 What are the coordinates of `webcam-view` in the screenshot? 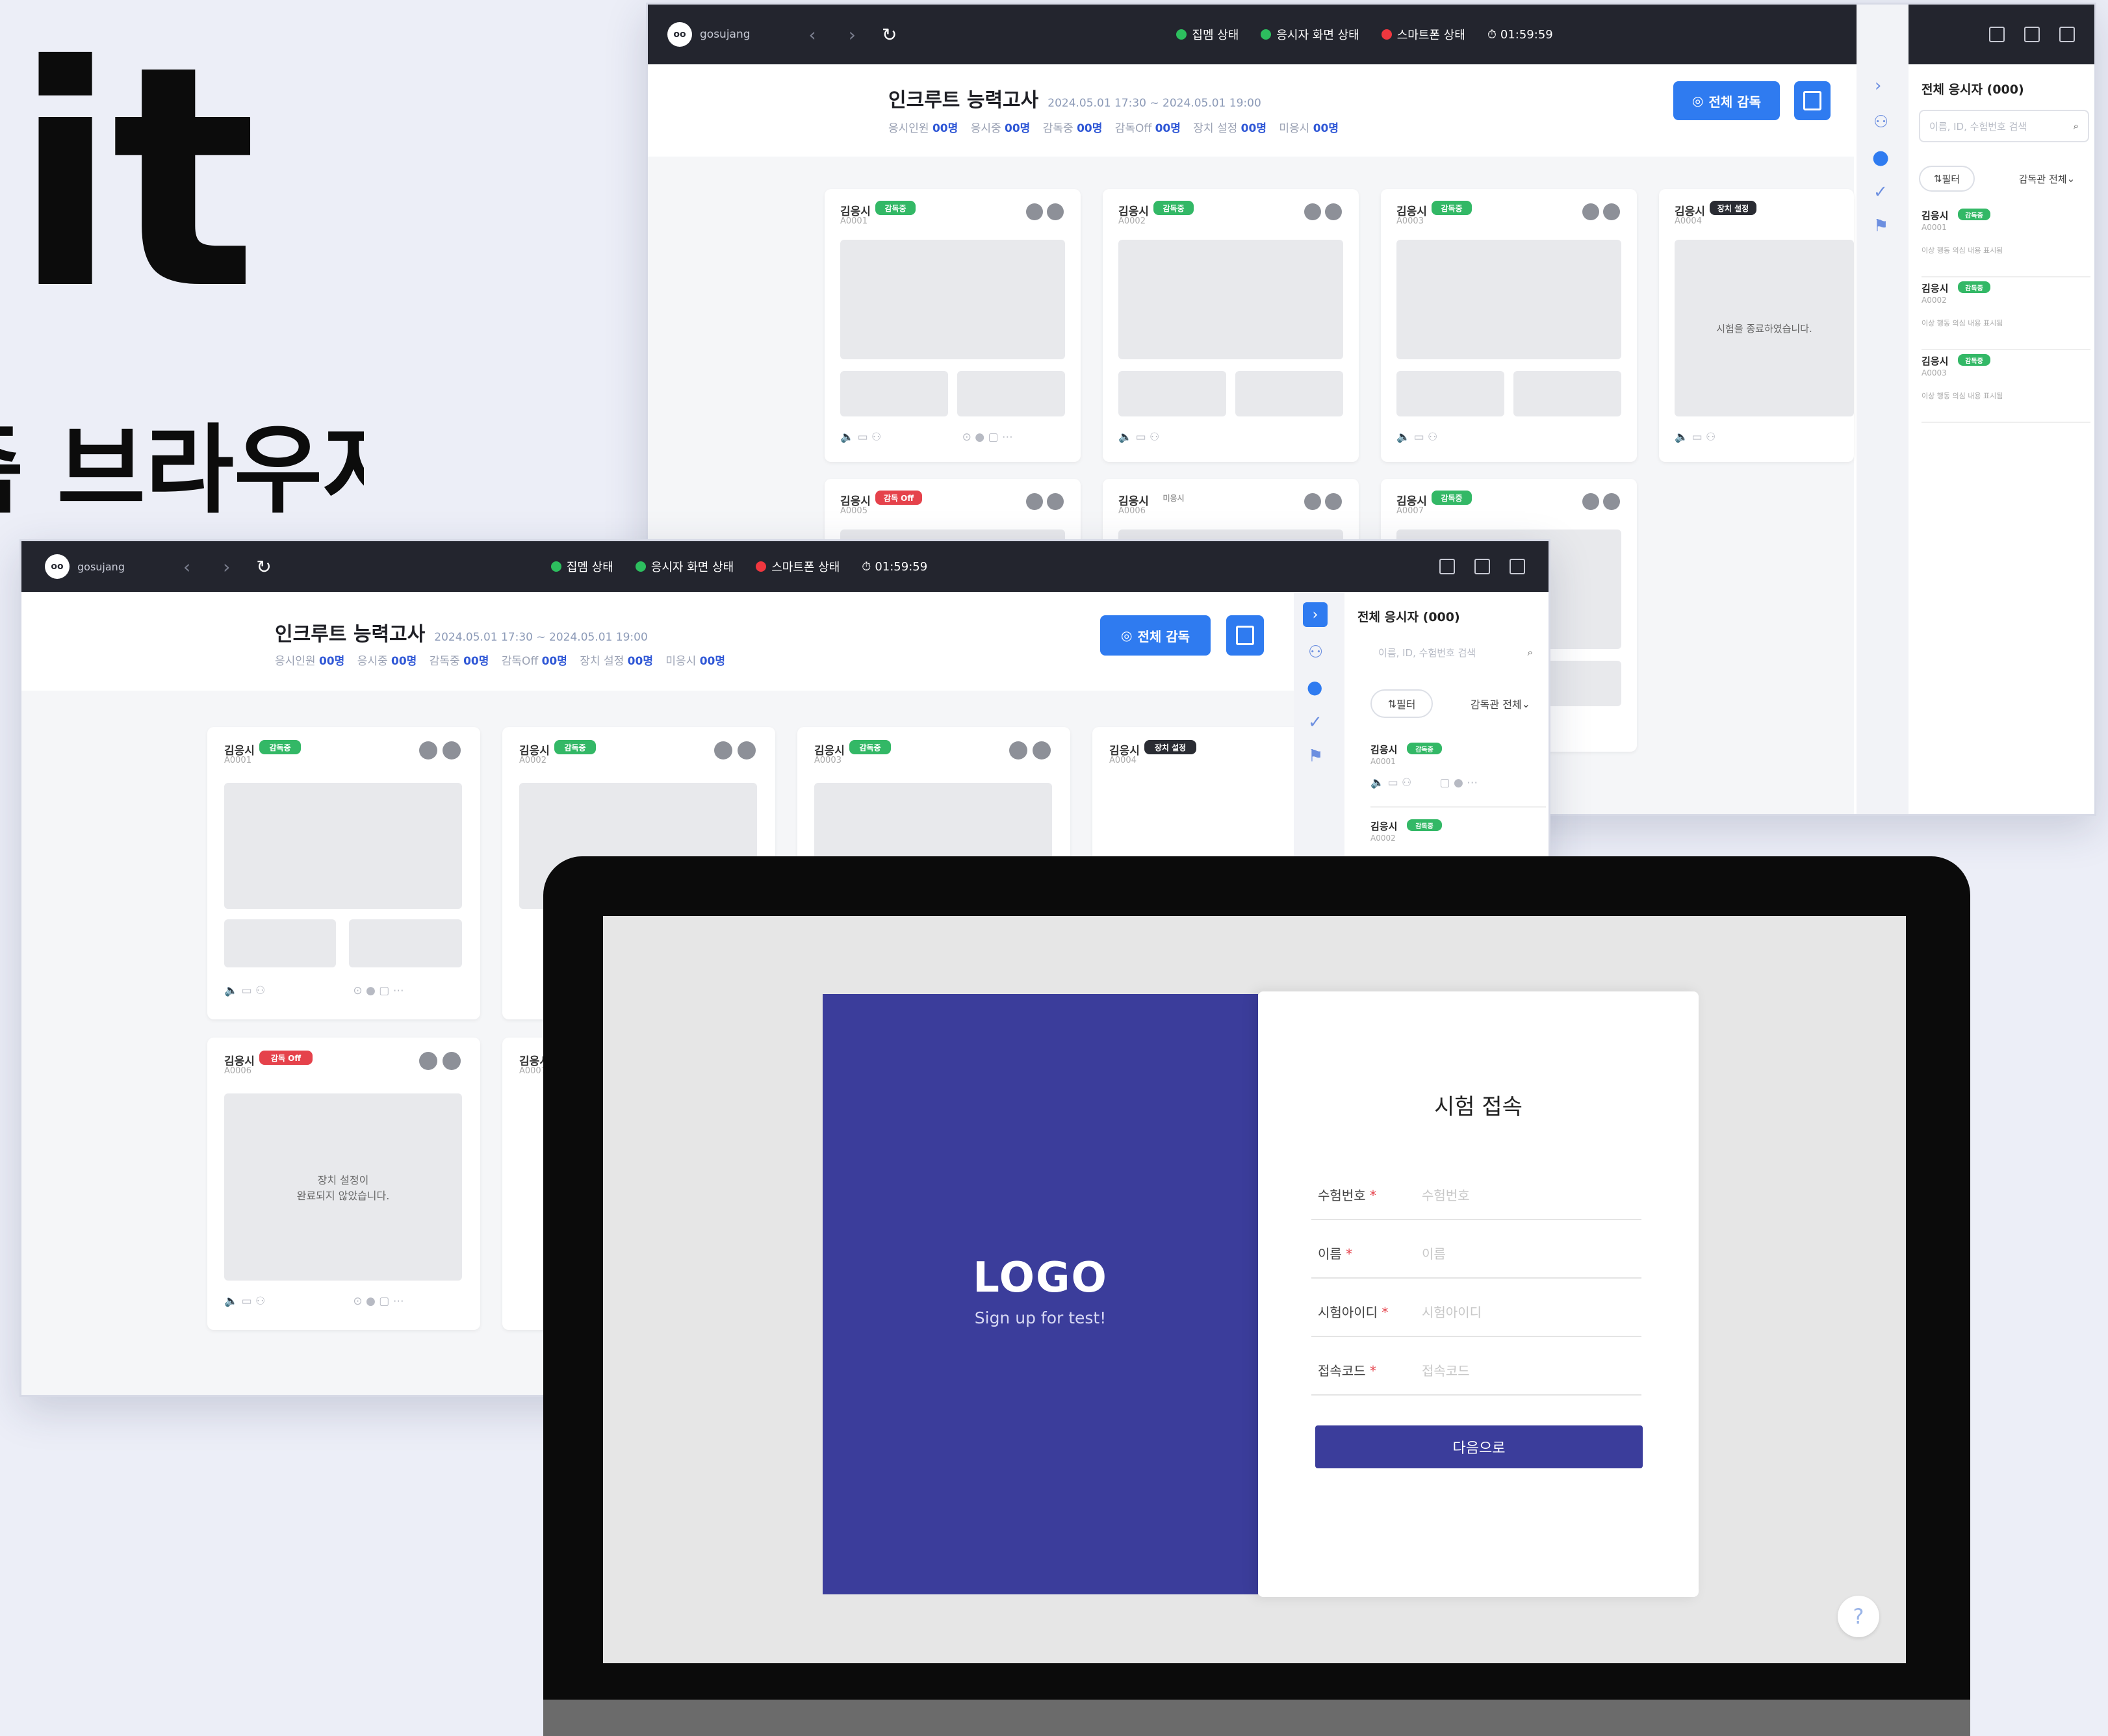 It's located at (952, 299).